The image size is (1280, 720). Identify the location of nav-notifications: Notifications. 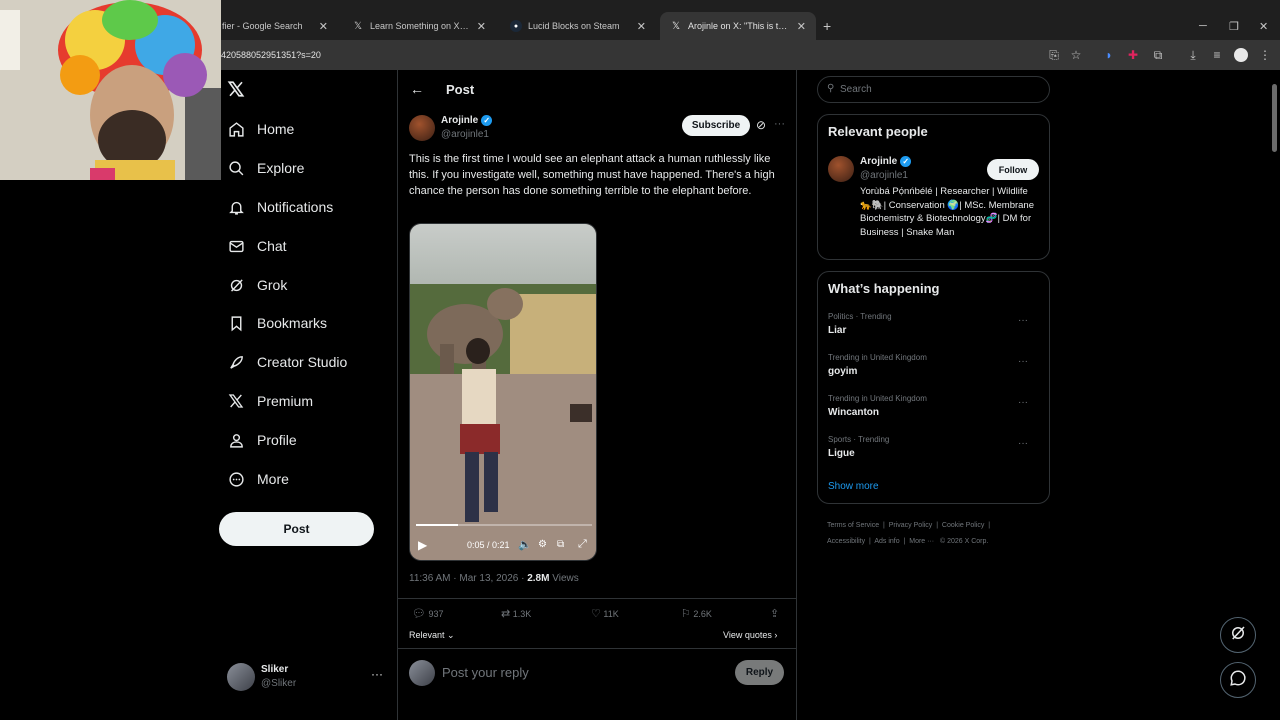
(280, 207).